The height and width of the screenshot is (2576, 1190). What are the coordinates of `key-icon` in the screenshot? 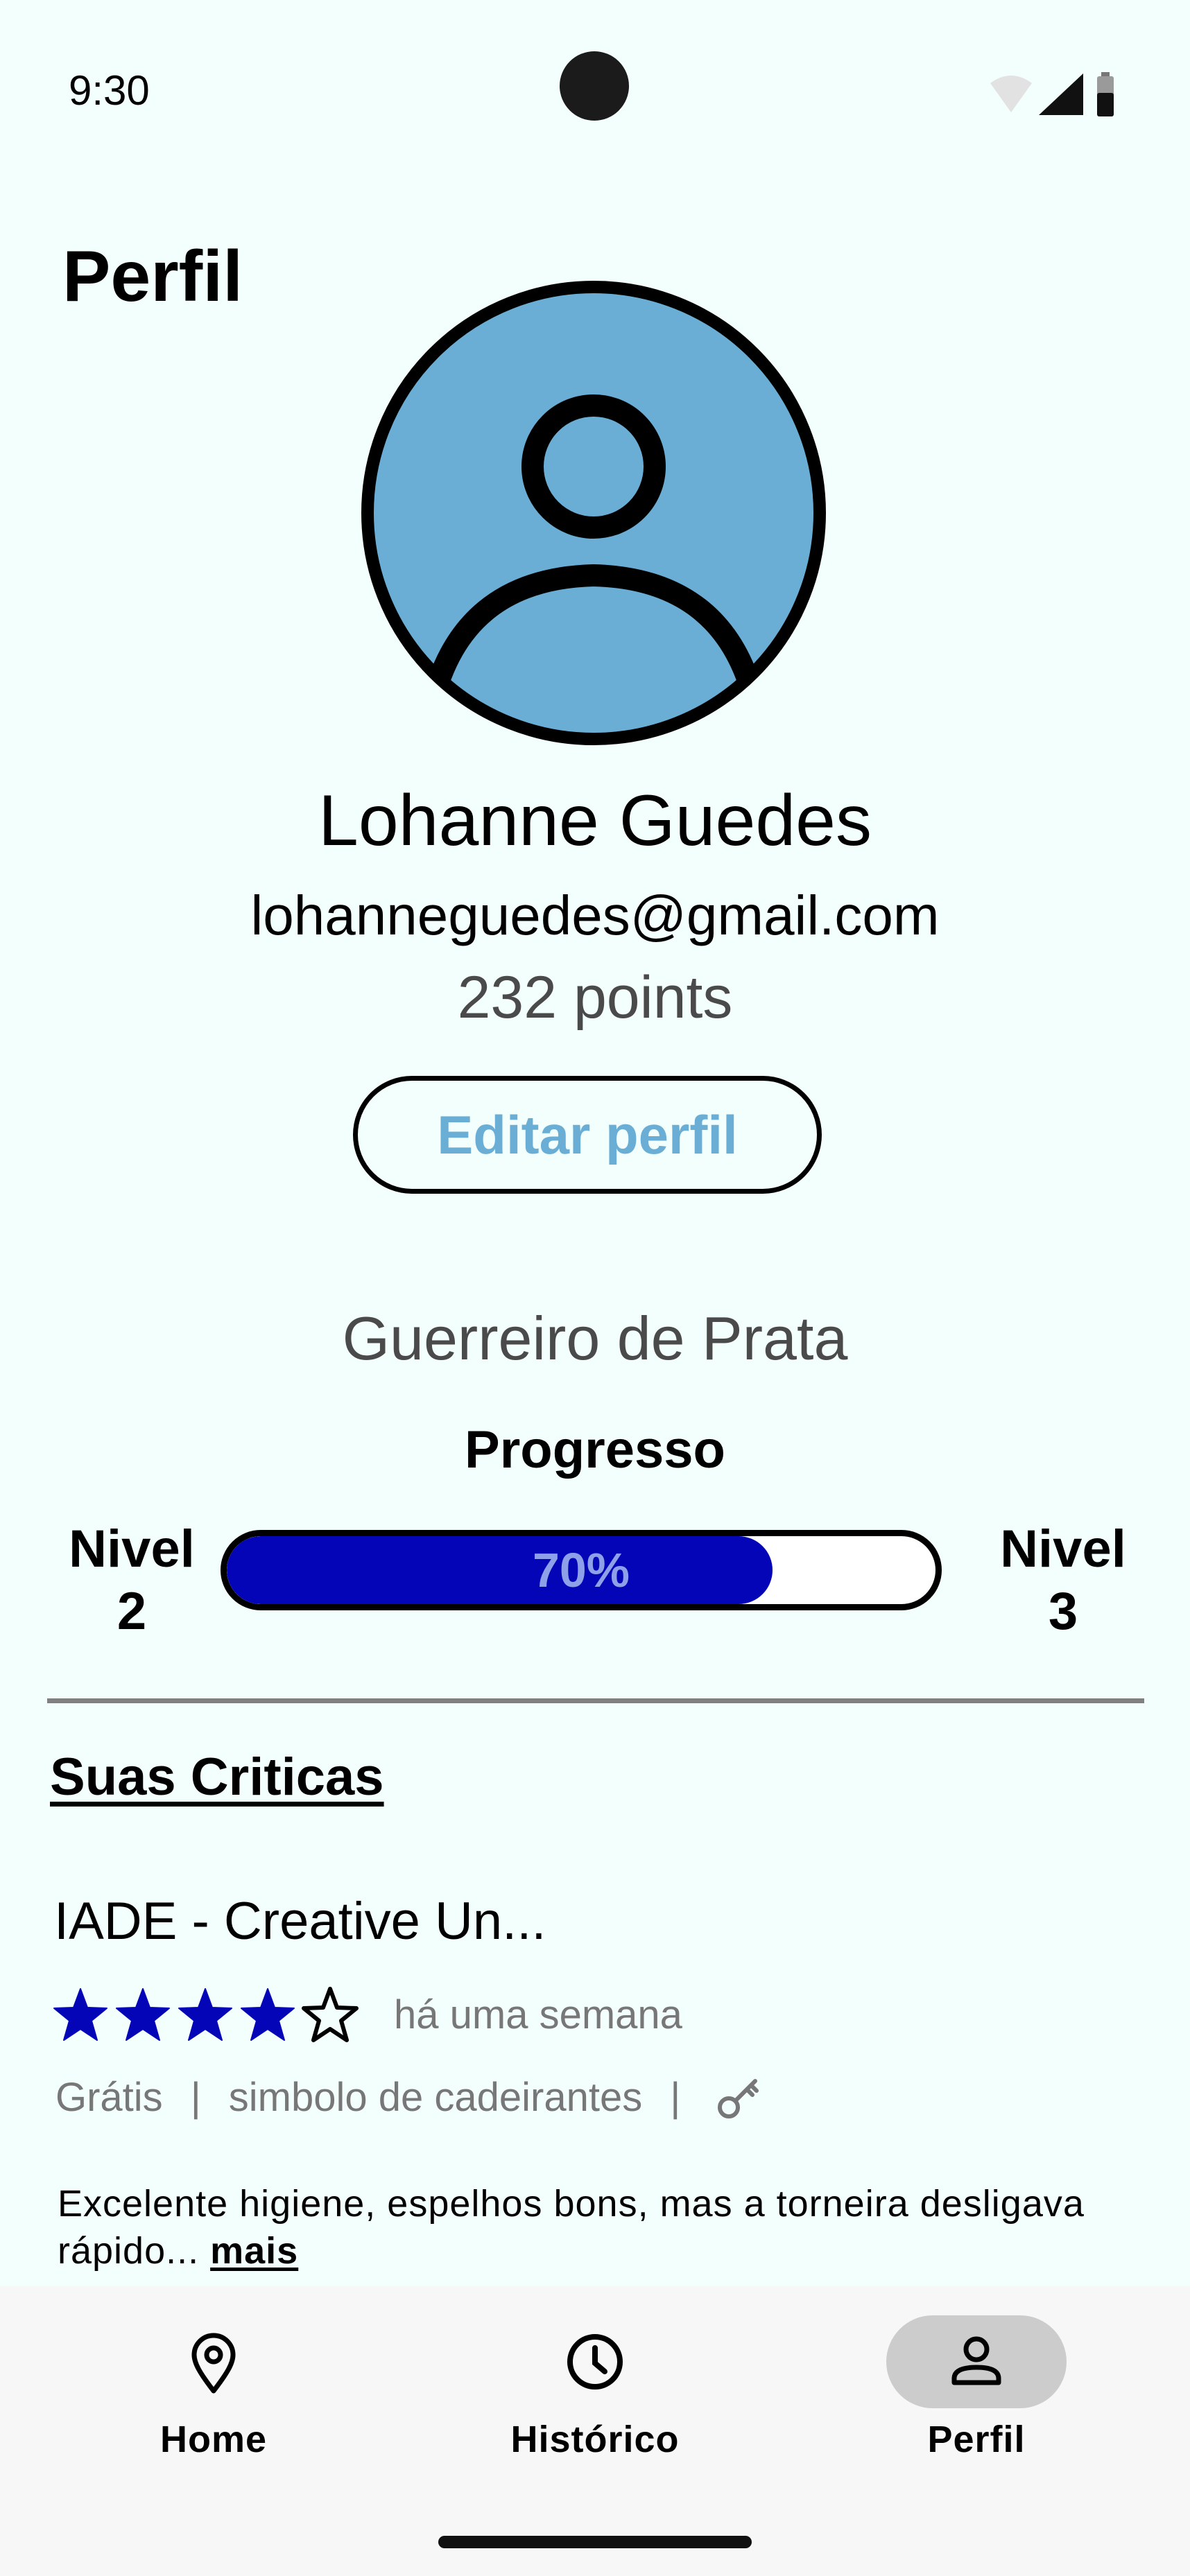 It's located at (738, 2098).